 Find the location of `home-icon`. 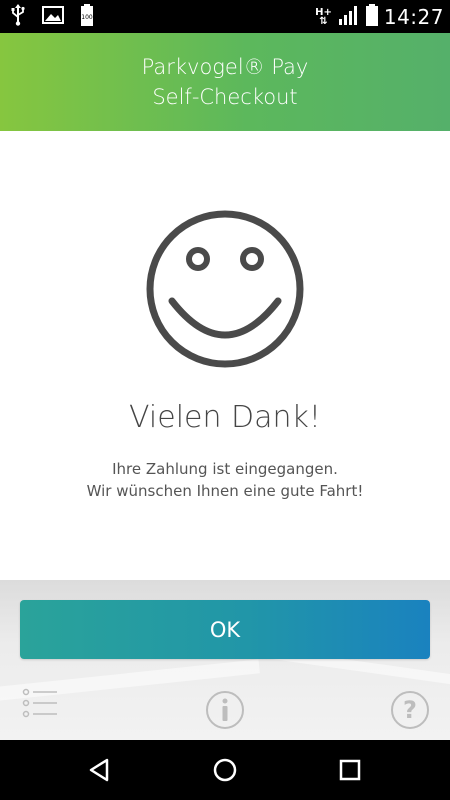

home-icon is located at coordinates (225, 770).